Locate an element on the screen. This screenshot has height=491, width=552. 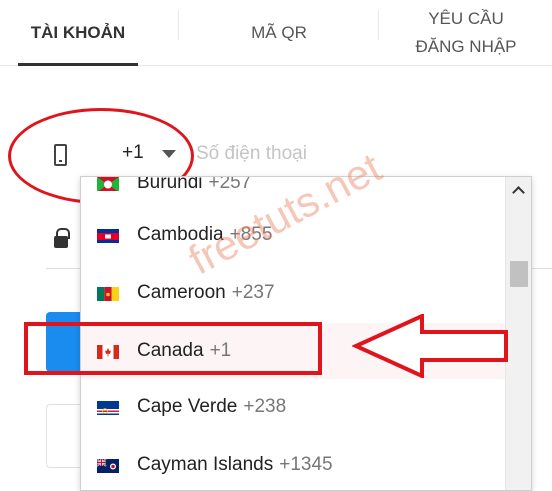
tab-qr-label: MÃ QR is located at coordinates (279, 32).